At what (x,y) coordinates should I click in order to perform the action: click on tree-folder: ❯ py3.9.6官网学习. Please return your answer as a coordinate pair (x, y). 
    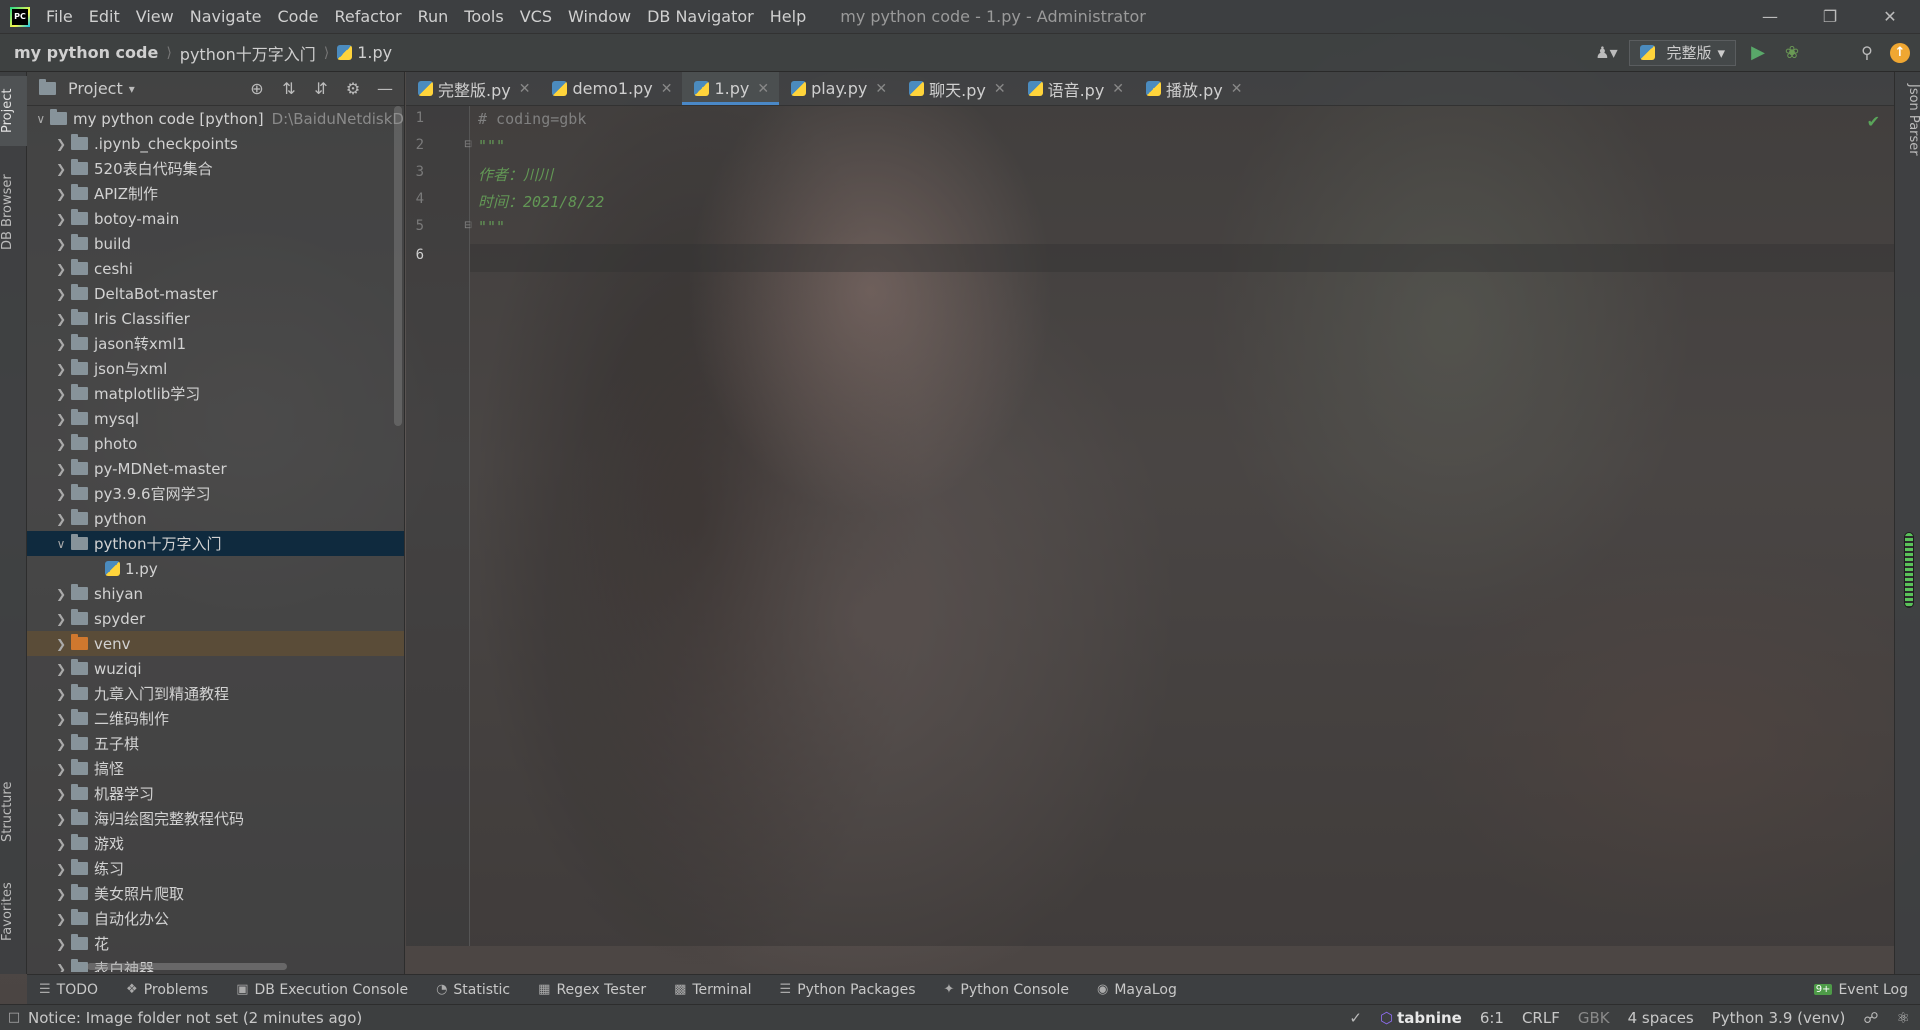
    Looking at the image, I should click on (215, 493).